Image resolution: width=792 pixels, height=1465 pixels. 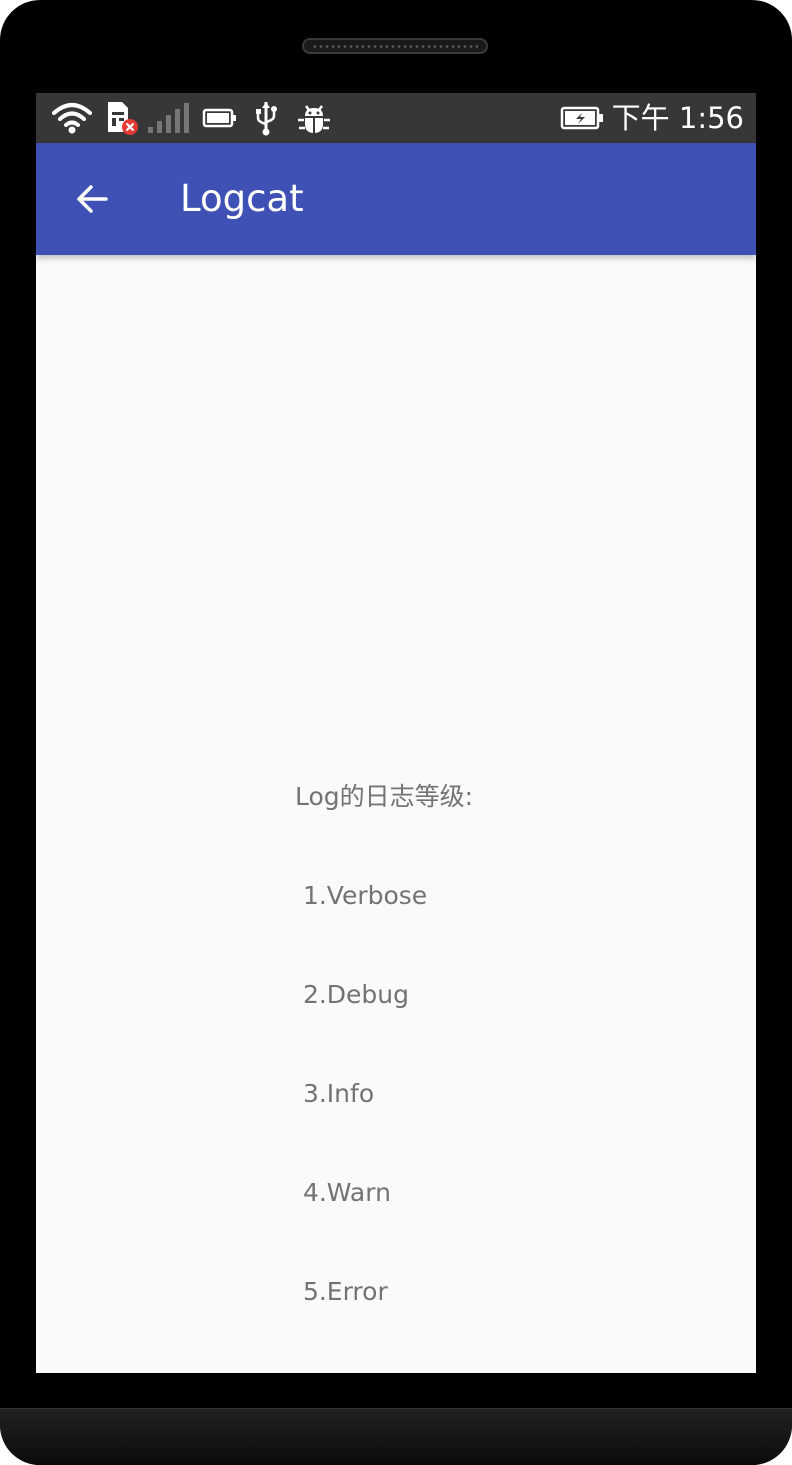 I want to click on status-bar: 下午 1:56, so click(x=396, y=118).